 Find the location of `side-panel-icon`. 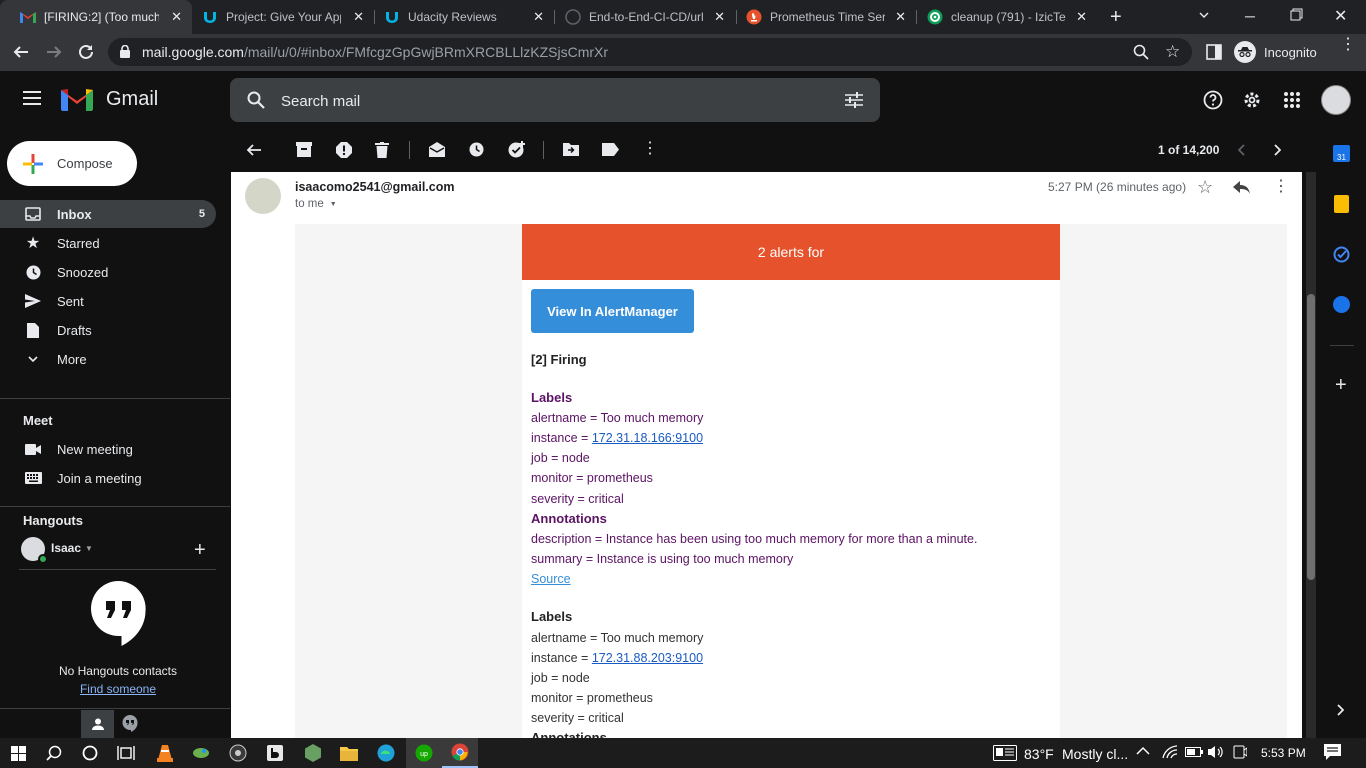

side-panel-icon is located at coordinates (1214, 52).